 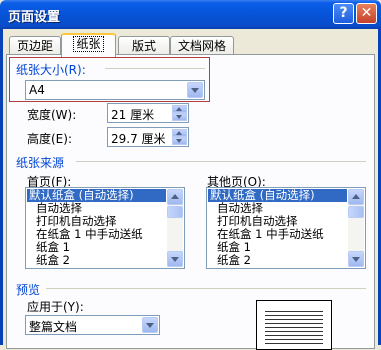 I want to click on tab-document-grid: 文档网格, so click(x=202, y=45).